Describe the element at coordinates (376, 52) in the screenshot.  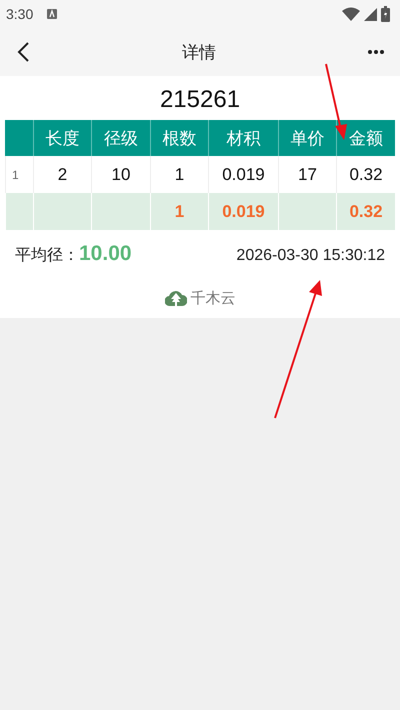
I see `more-icon` at that location.